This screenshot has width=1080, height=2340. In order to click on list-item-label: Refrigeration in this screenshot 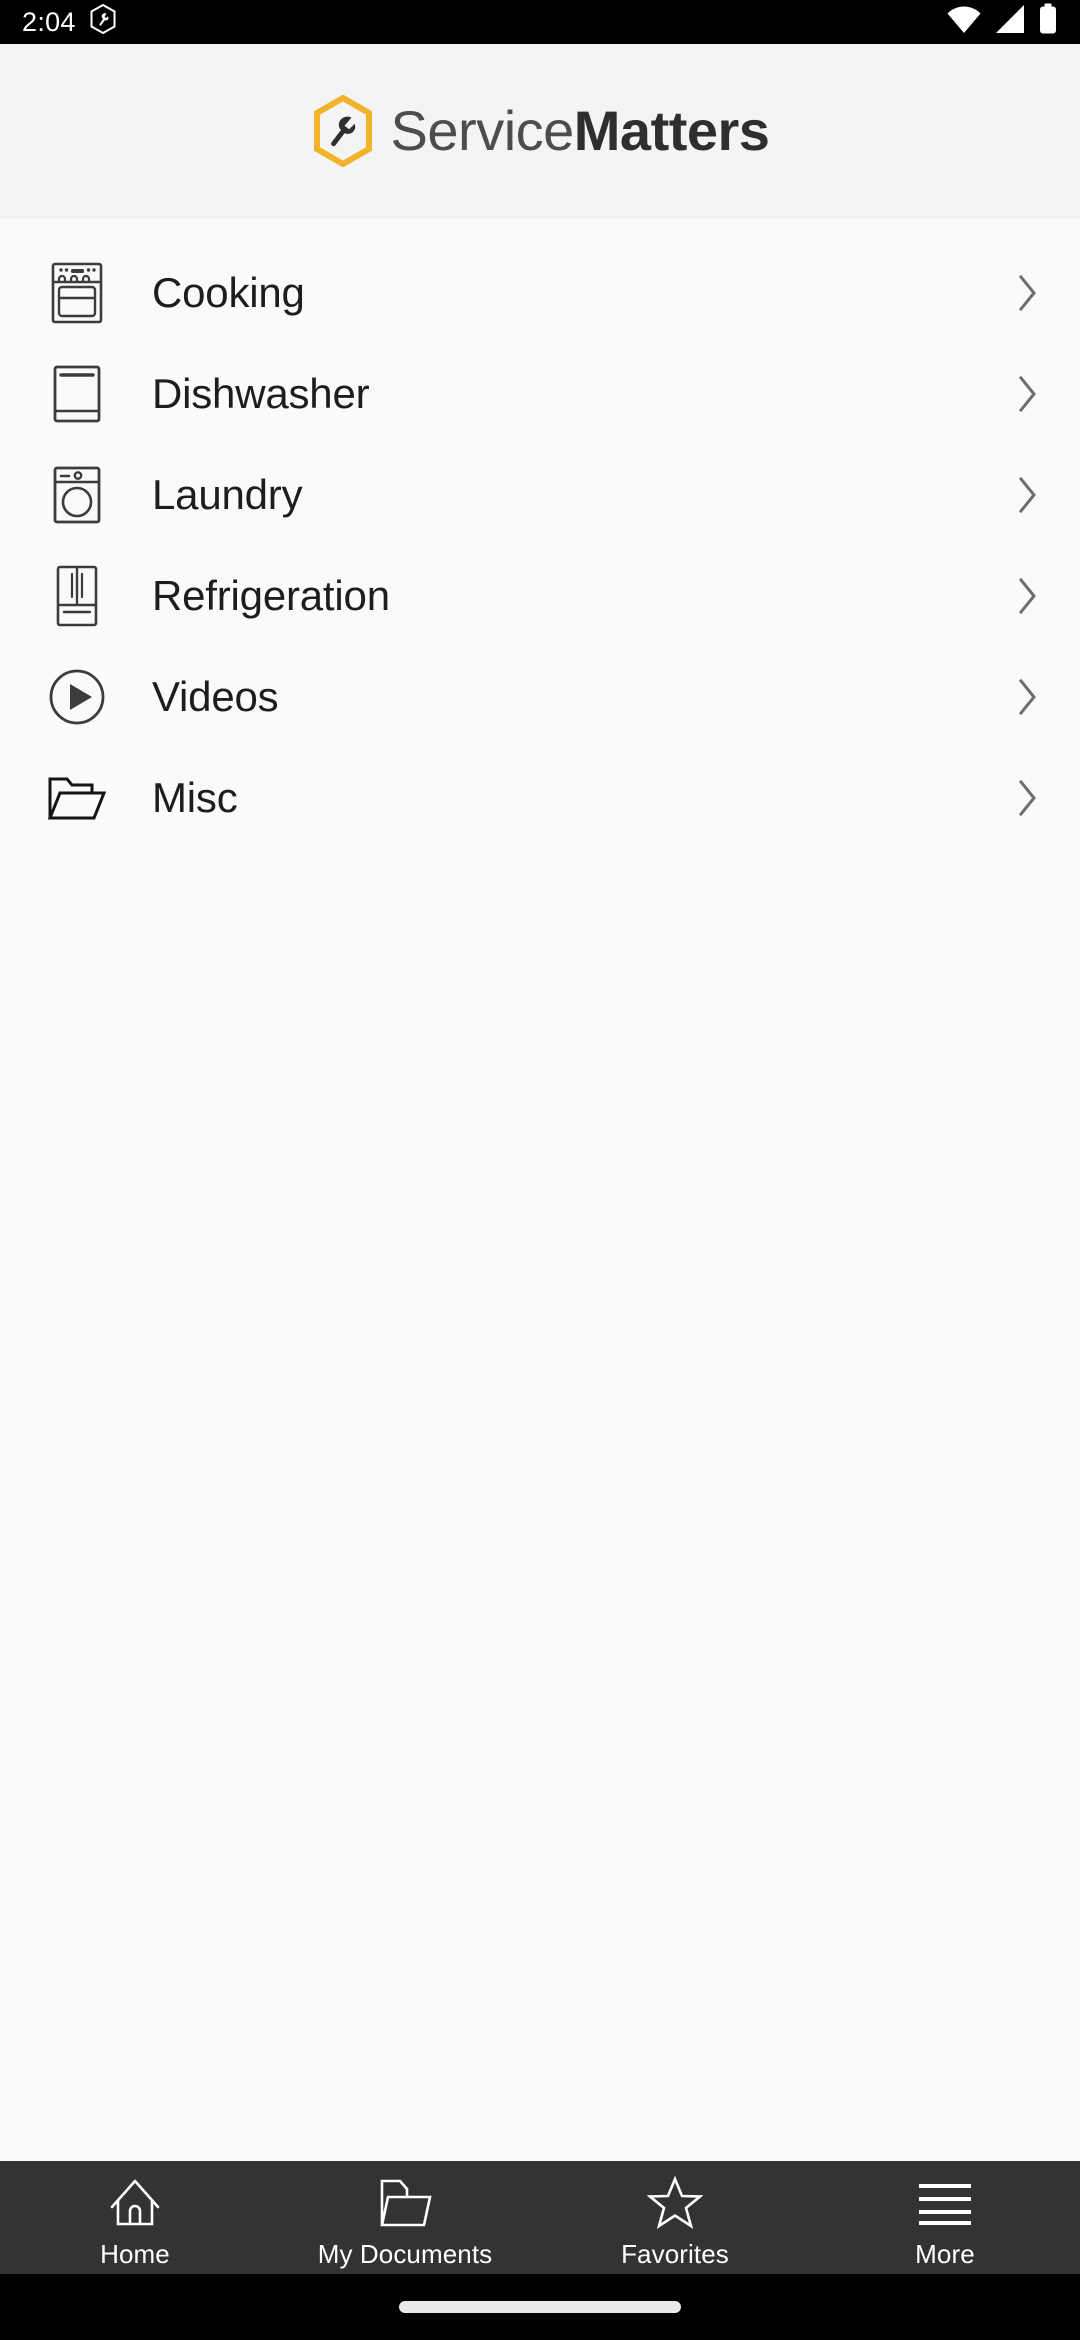, I will do `click(271, 595)`.